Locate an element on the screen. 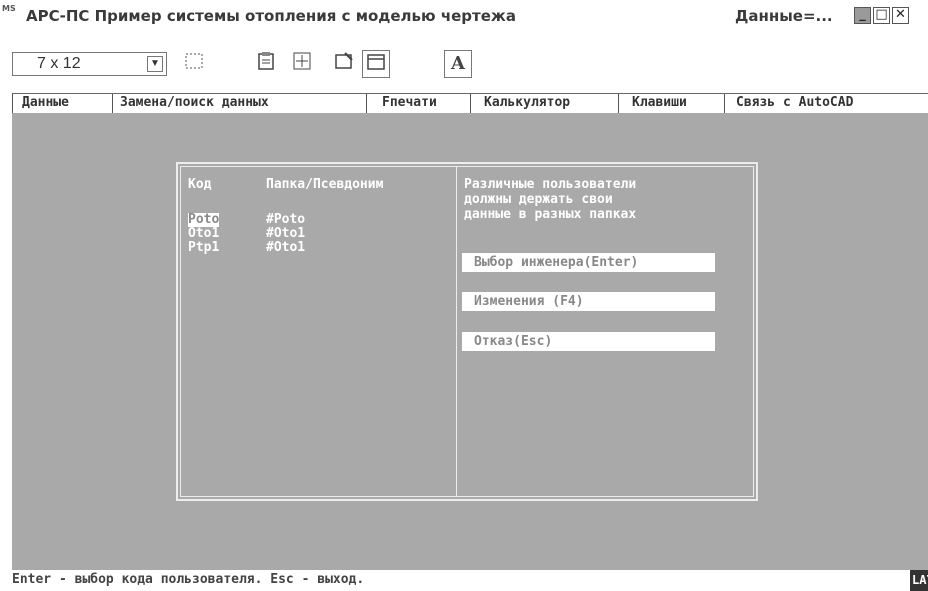 The width and height of the screenshot is (928, 591). code-column-header: Код is located at coordinates (200, 184).